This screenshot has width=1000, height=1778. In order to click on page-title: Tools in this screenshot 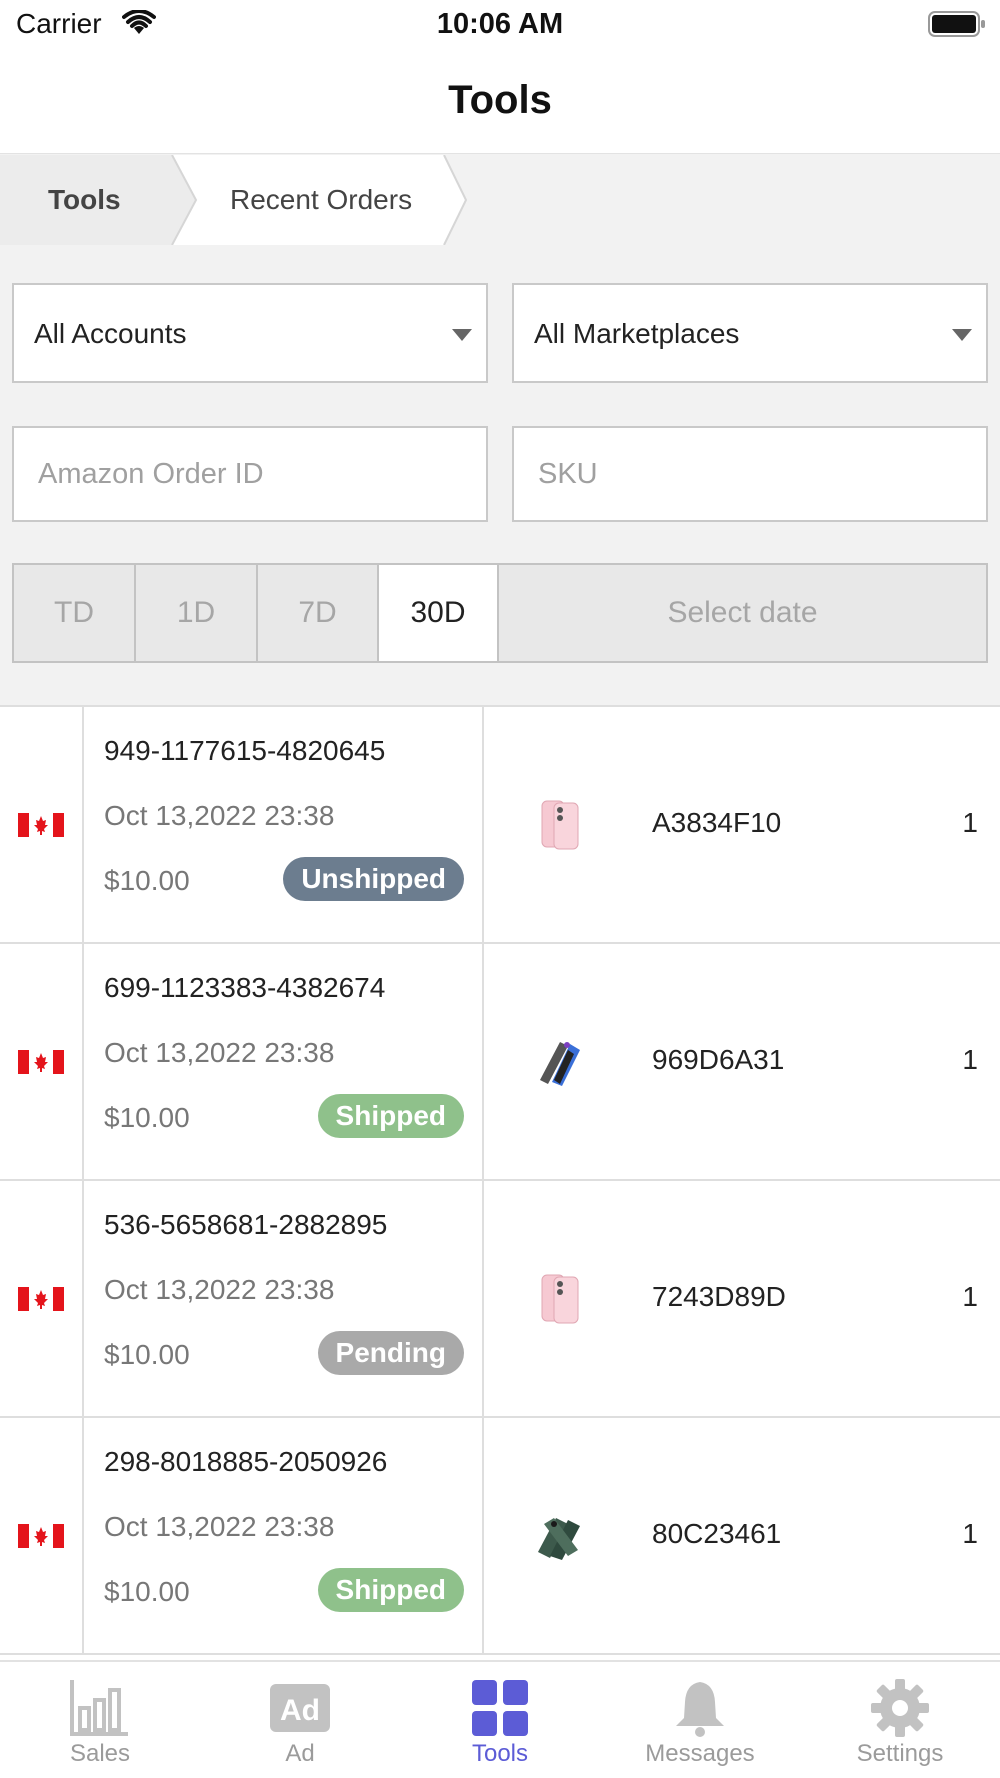, I will do `click(500, 100)`.